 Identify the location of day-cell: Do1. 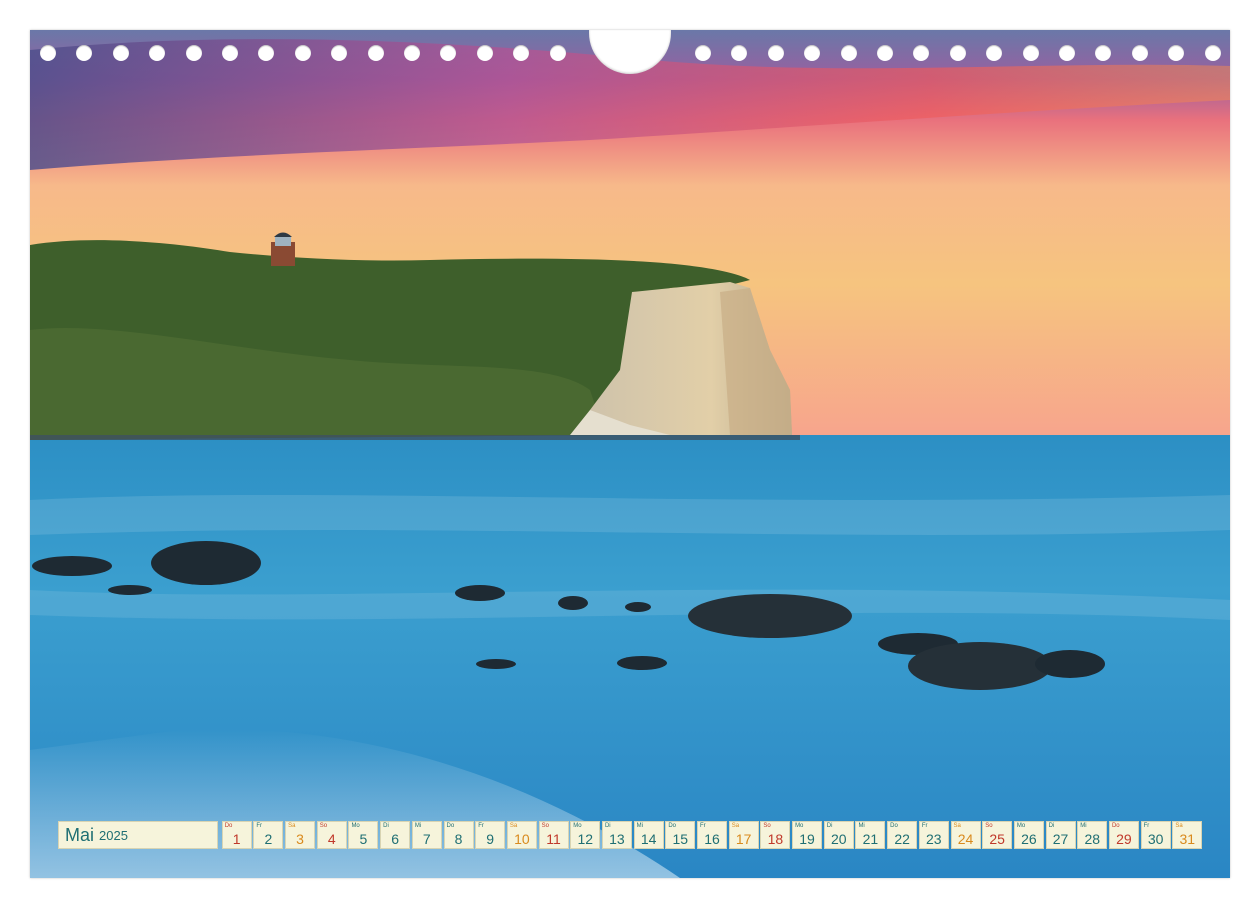
(237, 835).